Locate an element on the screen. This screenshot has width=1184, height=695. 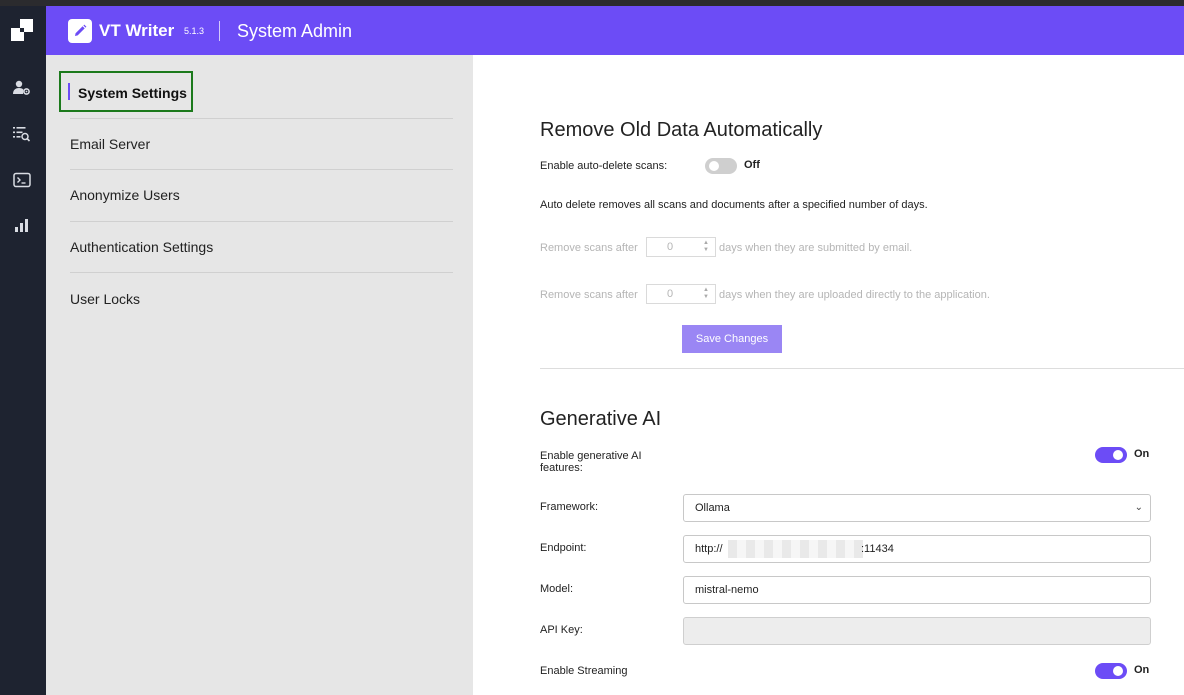
endpoint-suffix: :11434 is located at coordinates (877, 549).